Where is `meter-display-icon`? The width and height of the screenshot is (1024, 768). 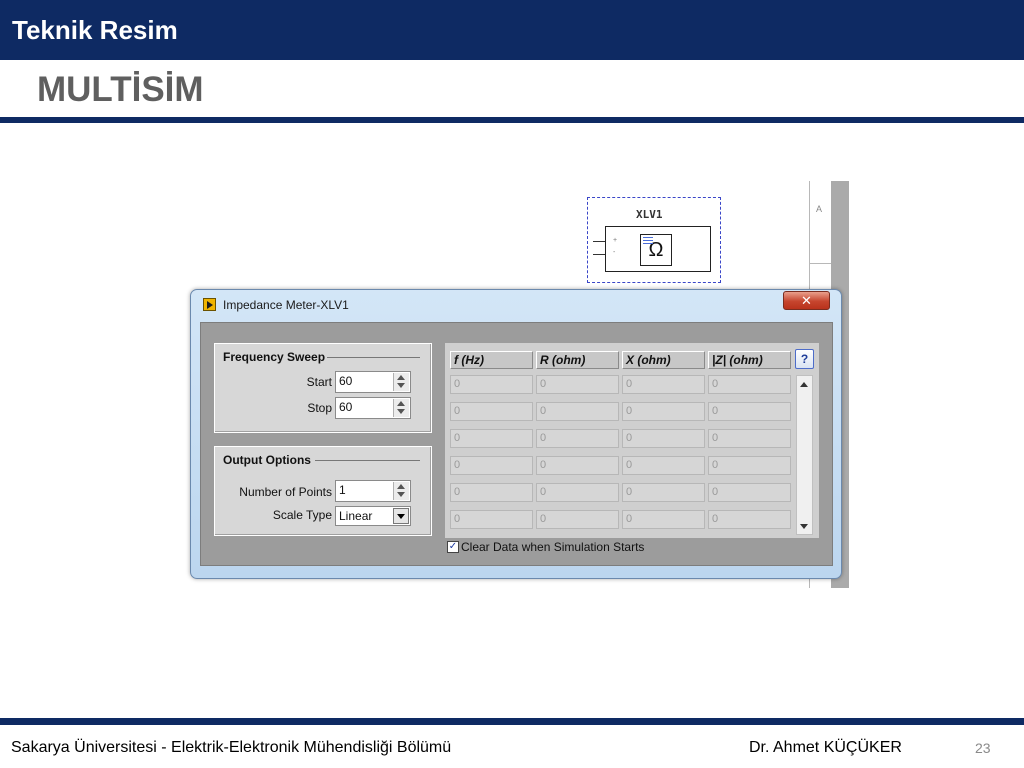
meter-display-icon is located at coordinates (648, 241).